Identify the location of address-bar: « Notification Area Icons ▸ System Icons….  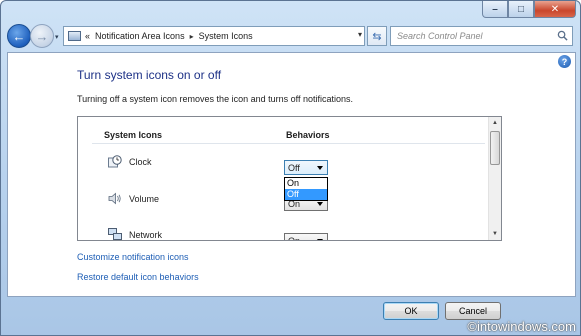
(214, 36).